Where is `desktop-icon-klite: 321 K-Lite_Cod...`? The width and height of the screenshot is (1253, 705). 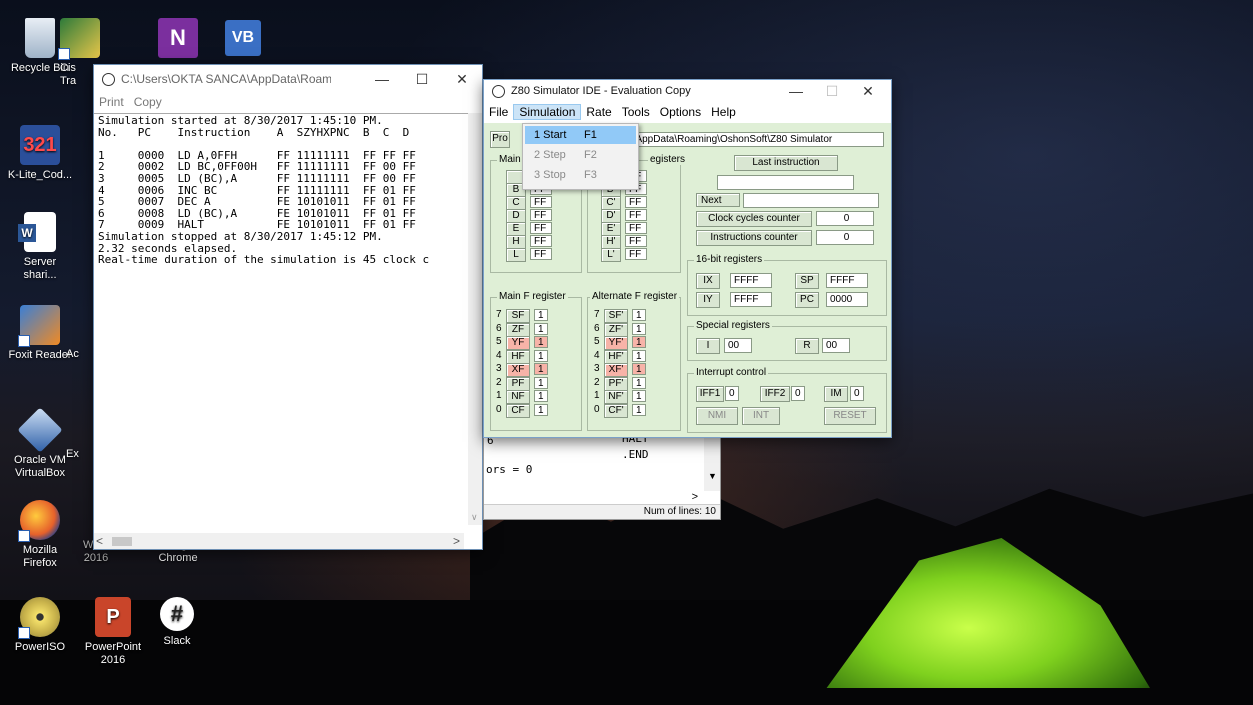 desktop-icon-klite: 321 K-Lite_Cod... is located at coordinates (40, 153).